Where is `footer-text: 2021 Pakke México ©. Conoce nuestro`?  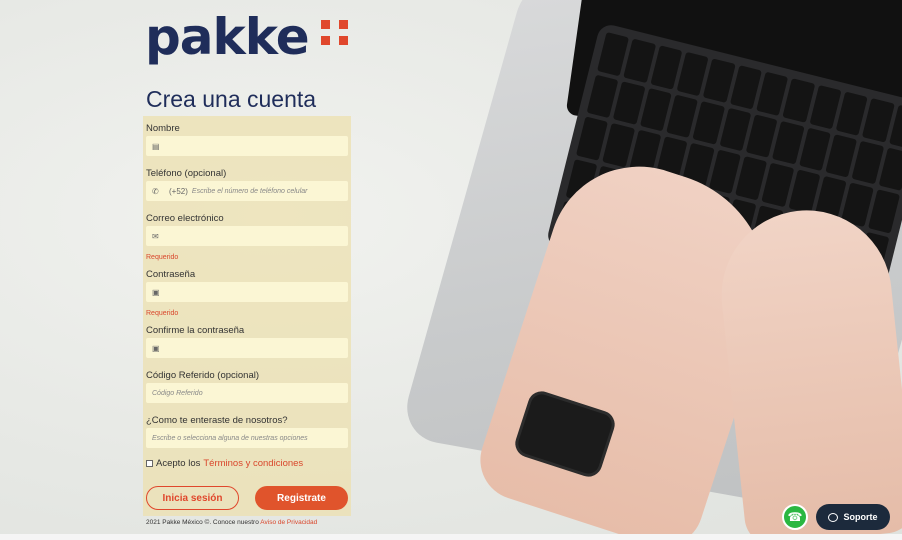
footer-text: 2021 Pakke México ©. Conoce nuestro is located at coordinates (202, 522).